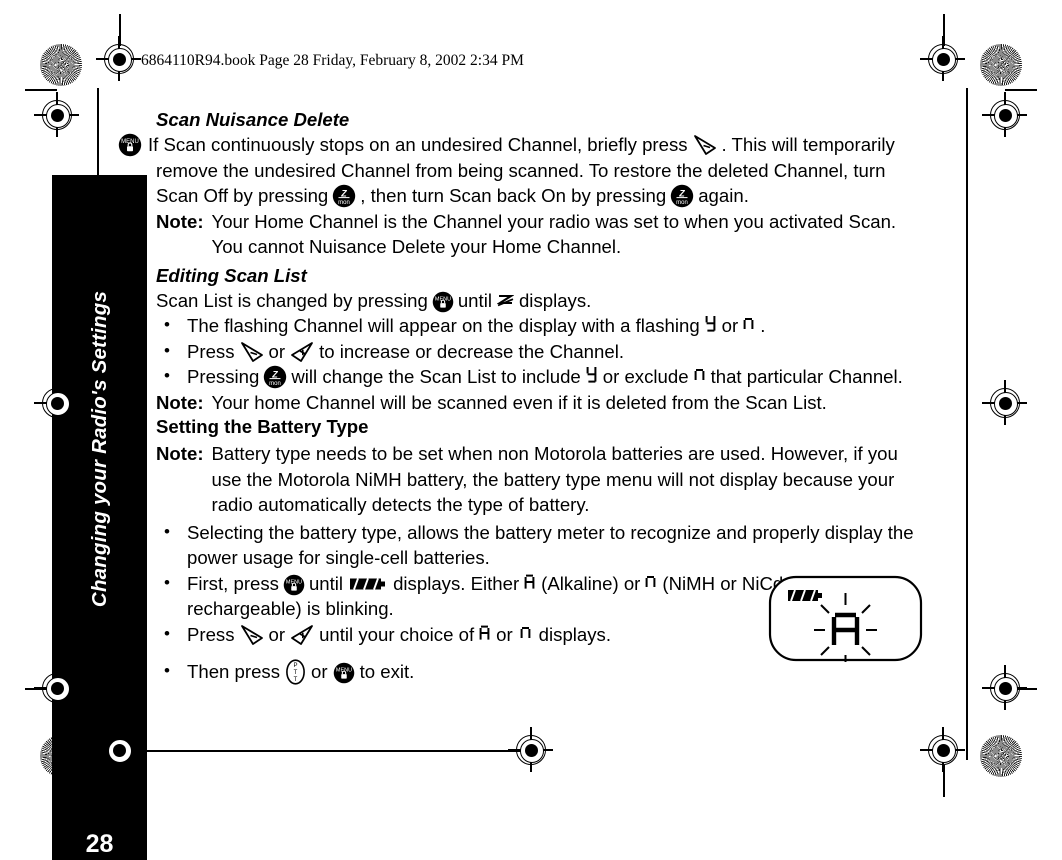  Describe the element at coordinates (504, 634) in the screenshot. I see `battery-bullet-3-text-4: or` at that location.